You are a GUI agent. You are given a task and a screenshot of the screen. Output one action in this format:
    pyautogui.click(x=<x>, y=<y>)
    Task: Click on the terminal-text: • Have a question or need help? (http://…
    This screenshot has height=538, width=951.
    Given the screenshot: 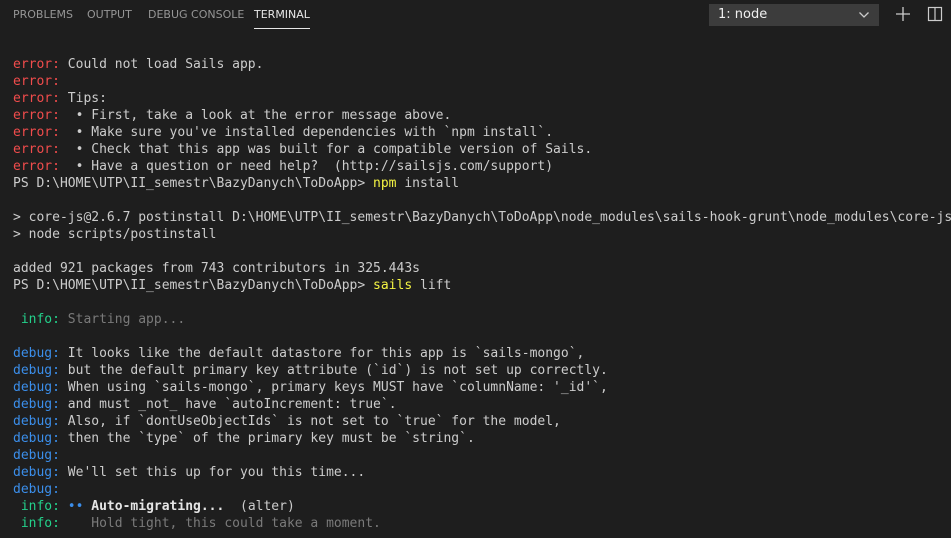 What is the action you would take?
    pyautogui.click(x=306, y=166)
    